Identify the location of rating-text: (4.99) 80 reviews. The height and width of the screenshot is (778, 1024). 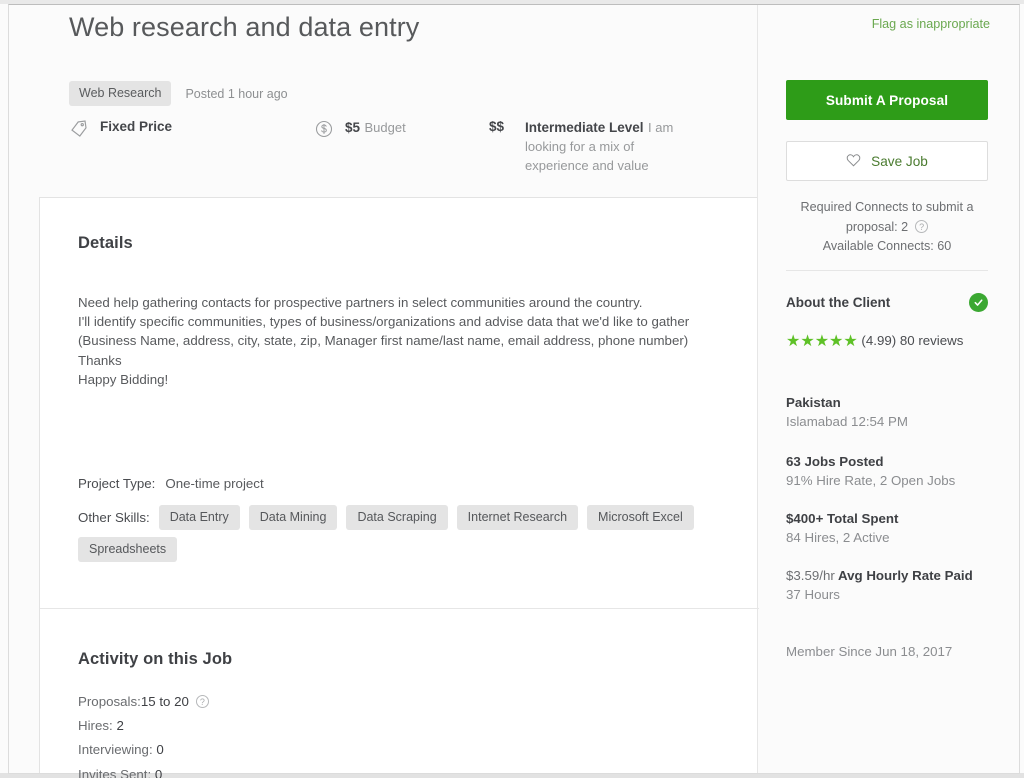
(912, 340).